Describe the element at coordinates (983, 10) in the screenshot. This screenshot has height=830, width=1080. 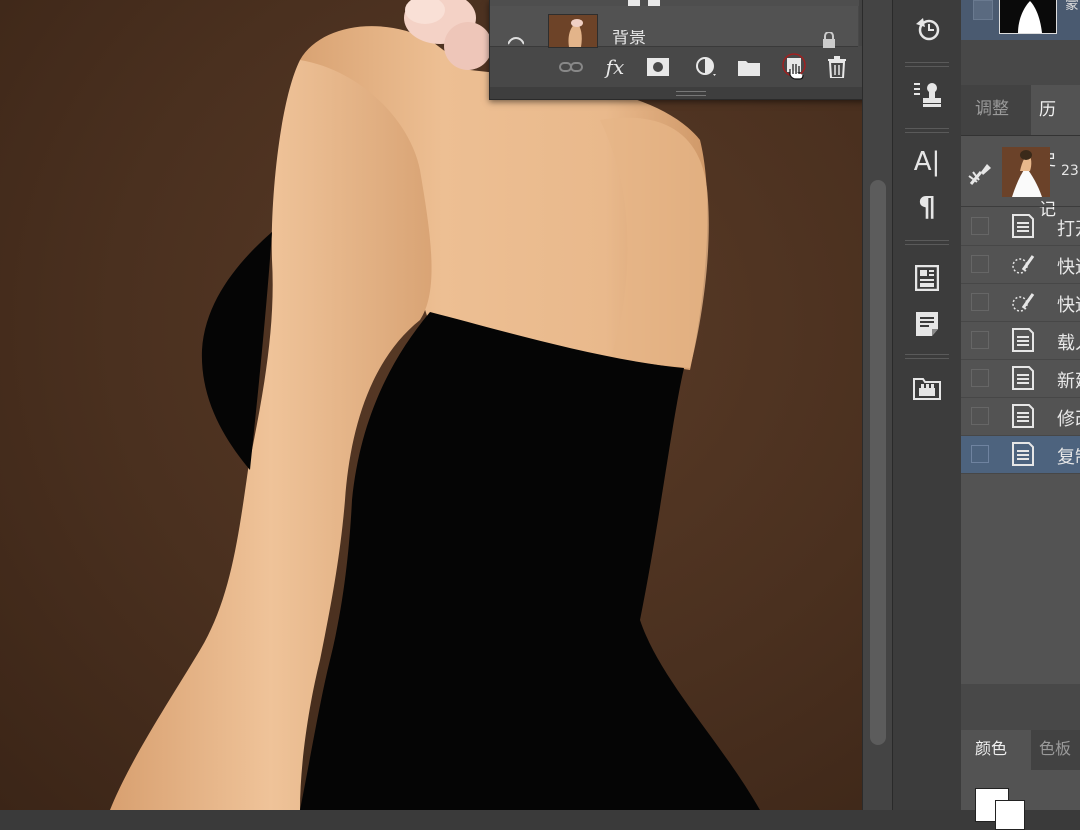
I see `layer-checkbox` at that location.